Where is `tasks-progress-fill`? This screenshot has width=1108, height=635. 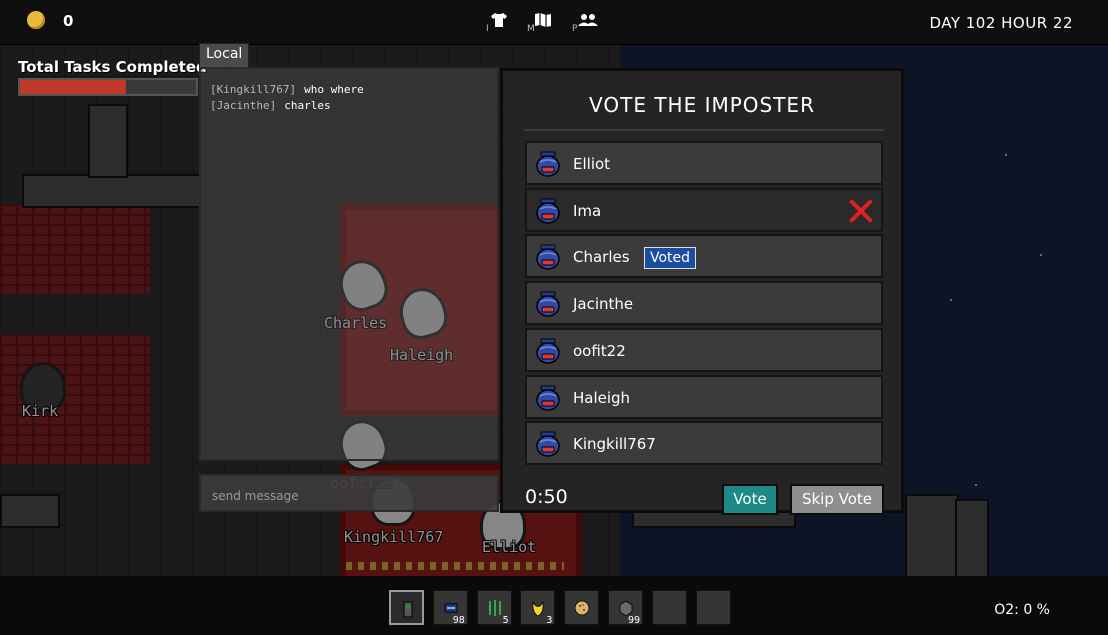 tasks-progress-fill is located at coordinates (73, 87).